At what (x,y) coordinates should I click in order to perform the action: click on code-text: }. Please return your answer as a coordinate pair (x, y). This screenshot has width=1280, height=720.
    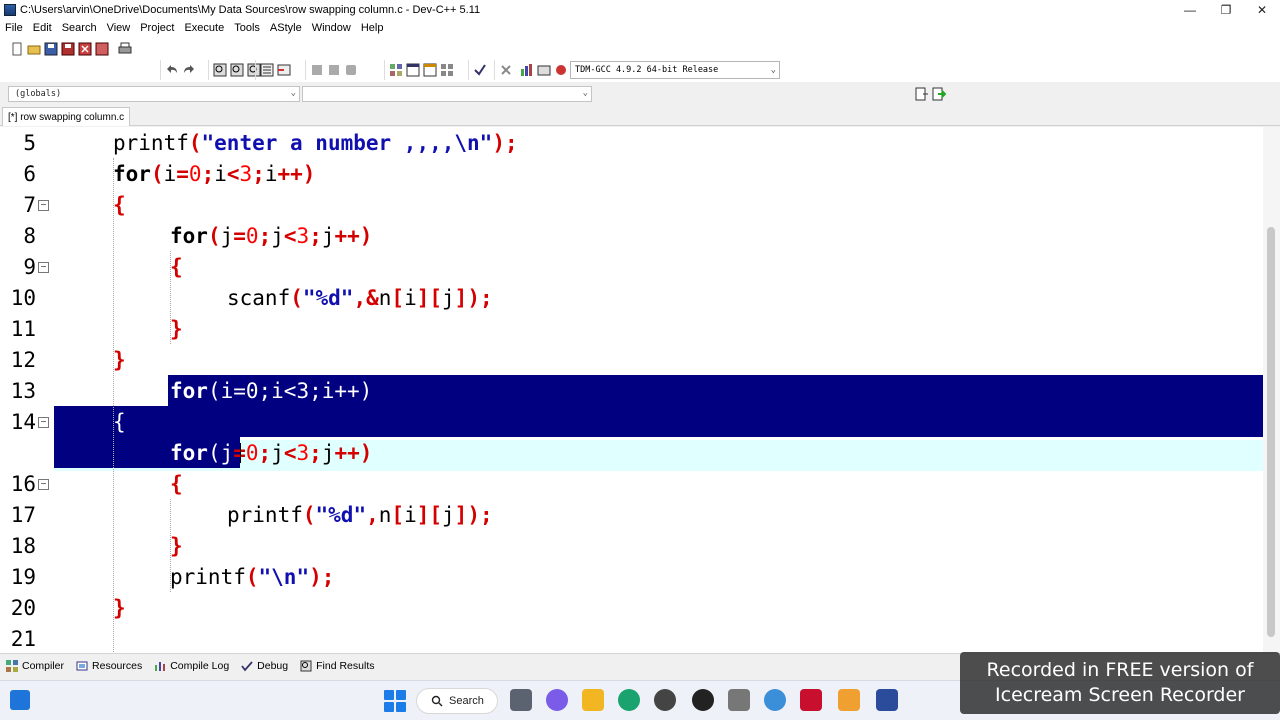
    Looking at the image, I should click on (119, 608).